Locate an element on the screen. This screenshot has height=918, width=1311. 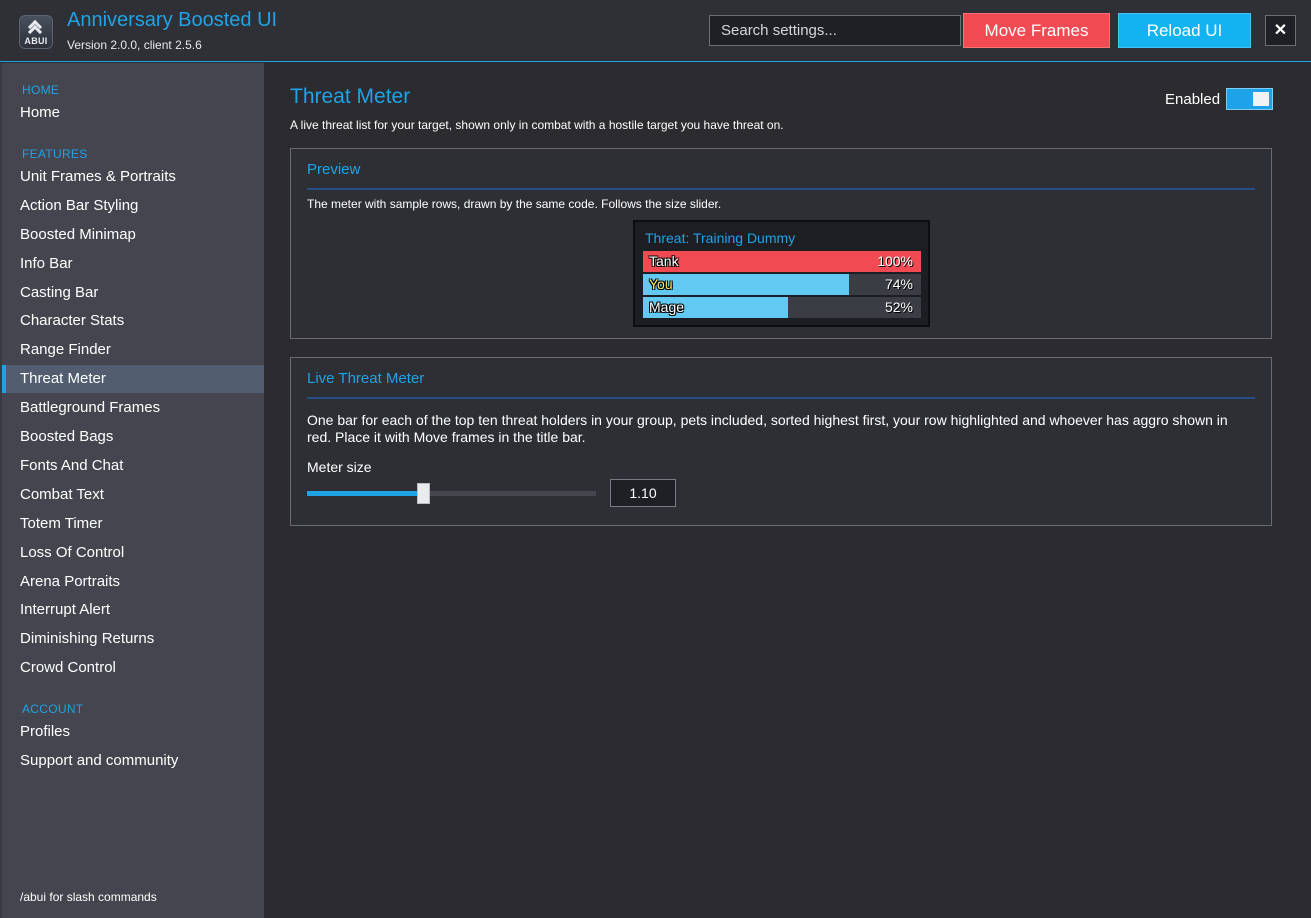
threat-row-name: Tank is located at coordinates (664, 261).